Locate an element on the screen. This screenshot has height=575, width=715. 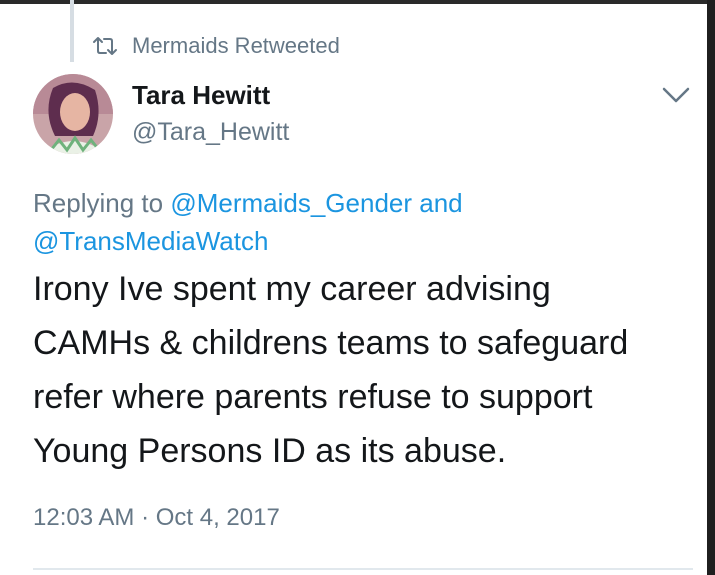
top-edge is located at coordinates (353, 2).